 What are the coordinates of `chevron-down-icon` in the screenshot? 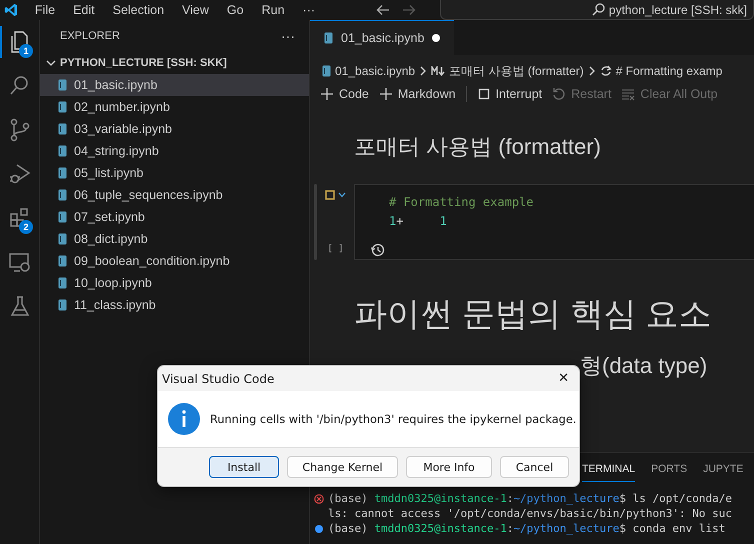 It's located at (342, 195).